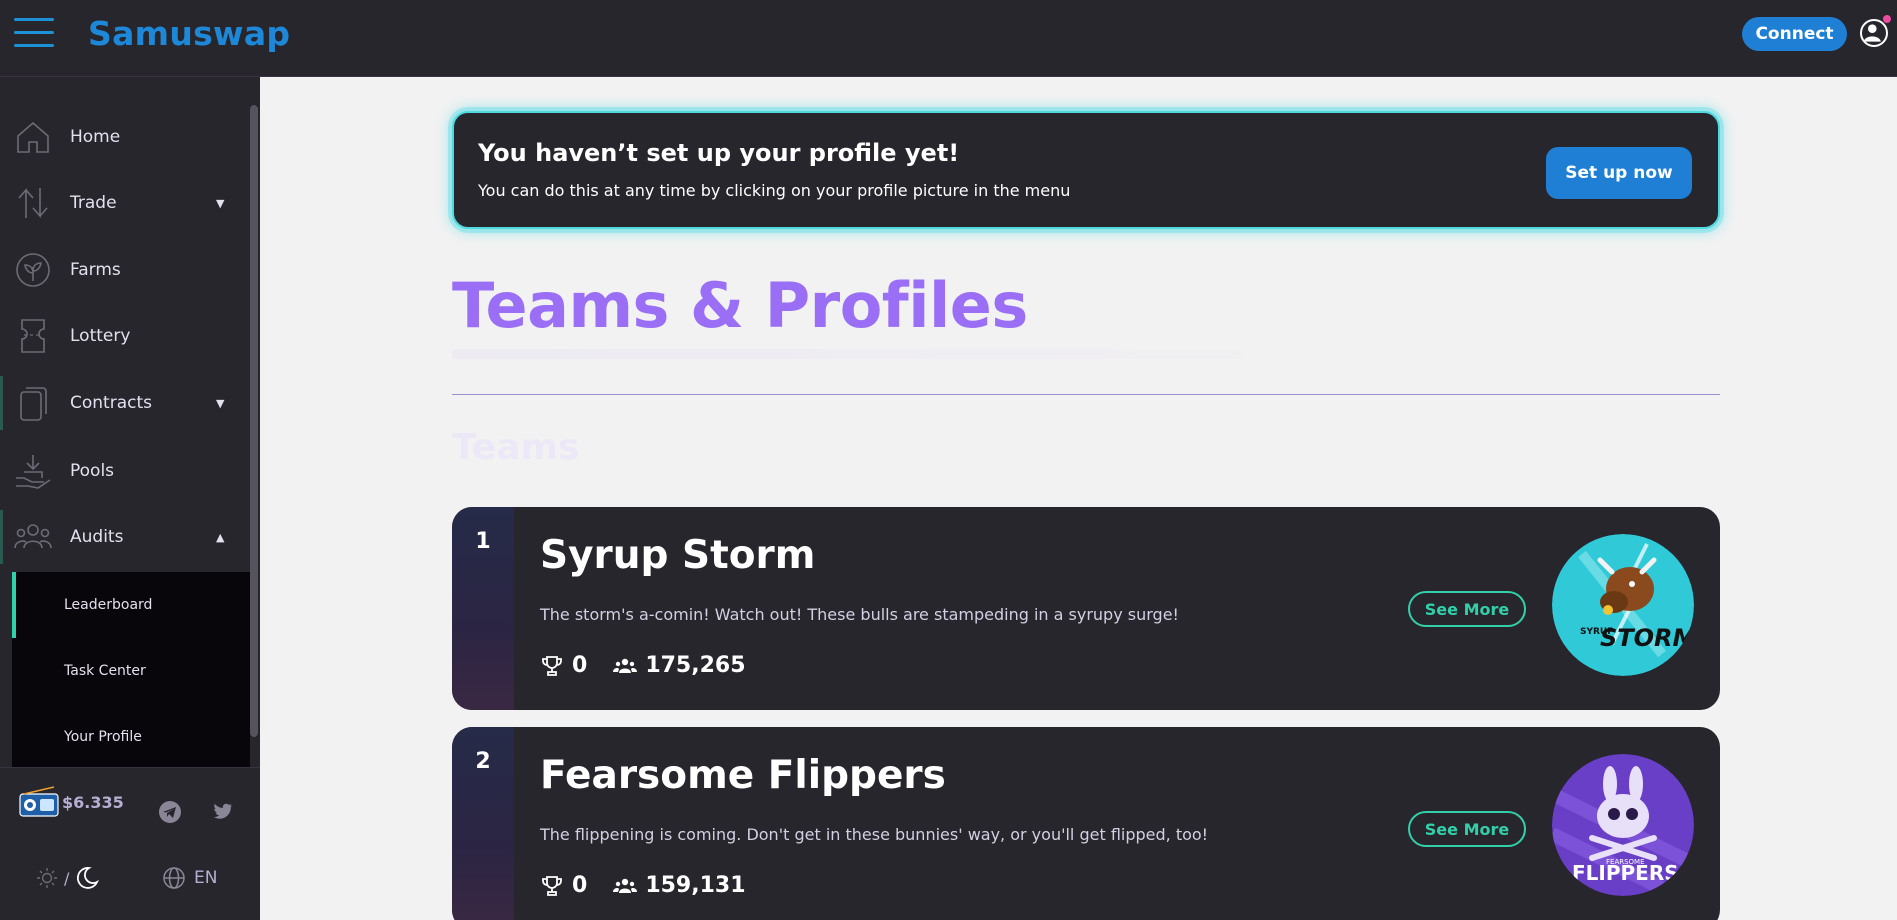  What do you see at coordinates (33, 203) in the screenshot?
I see `trade-icon` at bounding box center [33, 203].